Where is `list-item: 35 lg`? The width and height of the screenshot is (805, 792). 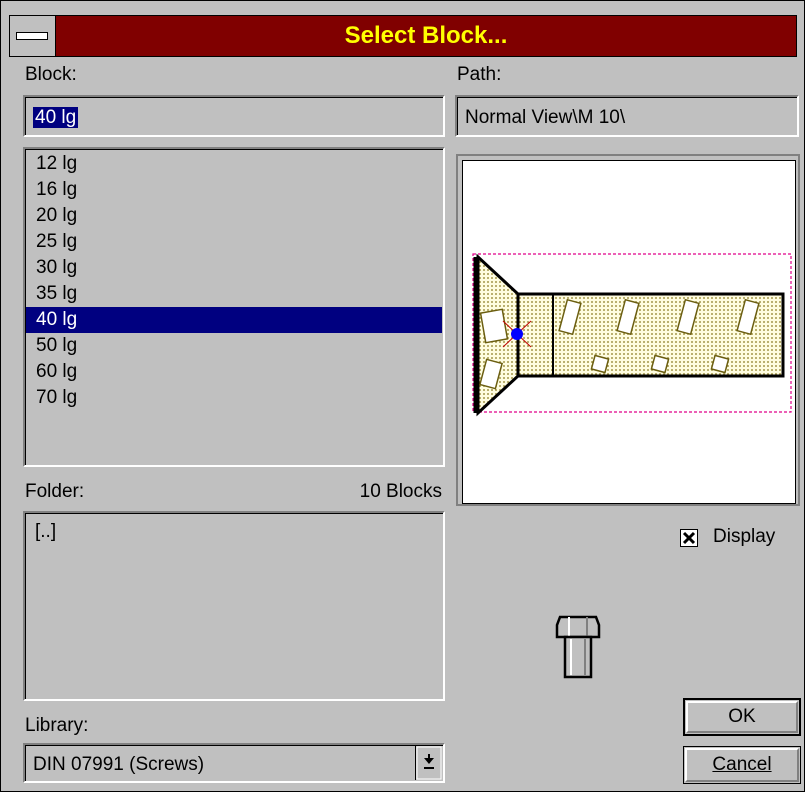
list-item: 35 lg is located at coordinates (234, 294).